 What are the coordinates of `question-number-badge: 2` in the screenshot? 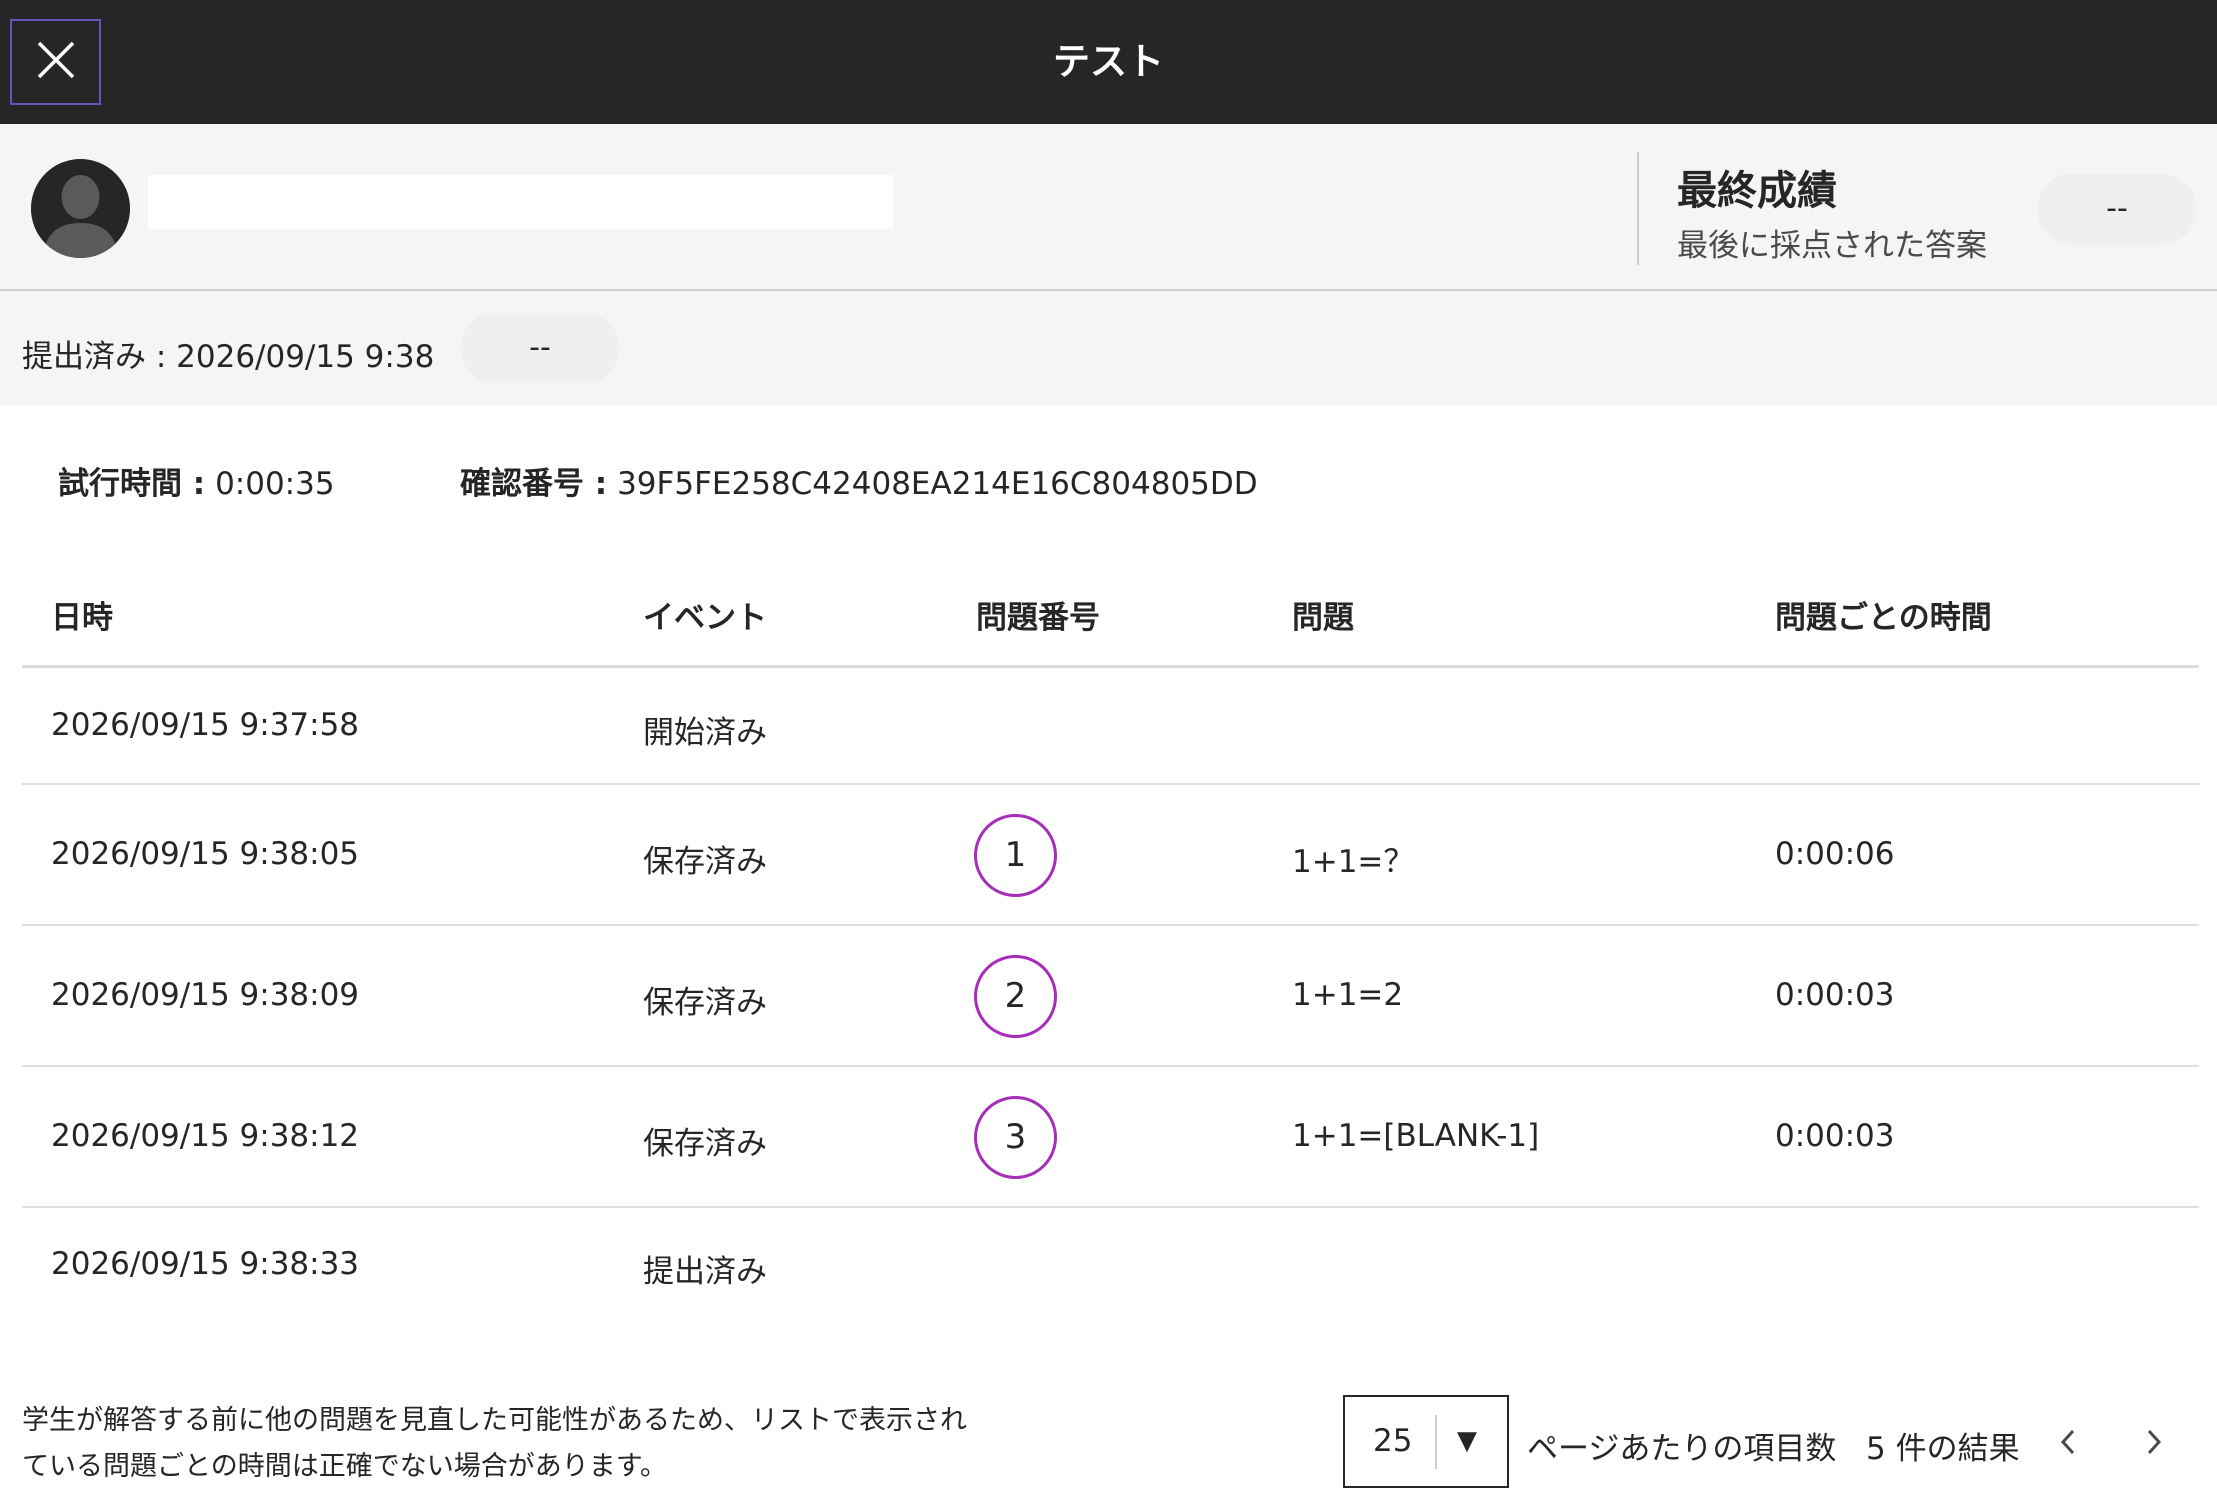 It's located at (1015, 996).